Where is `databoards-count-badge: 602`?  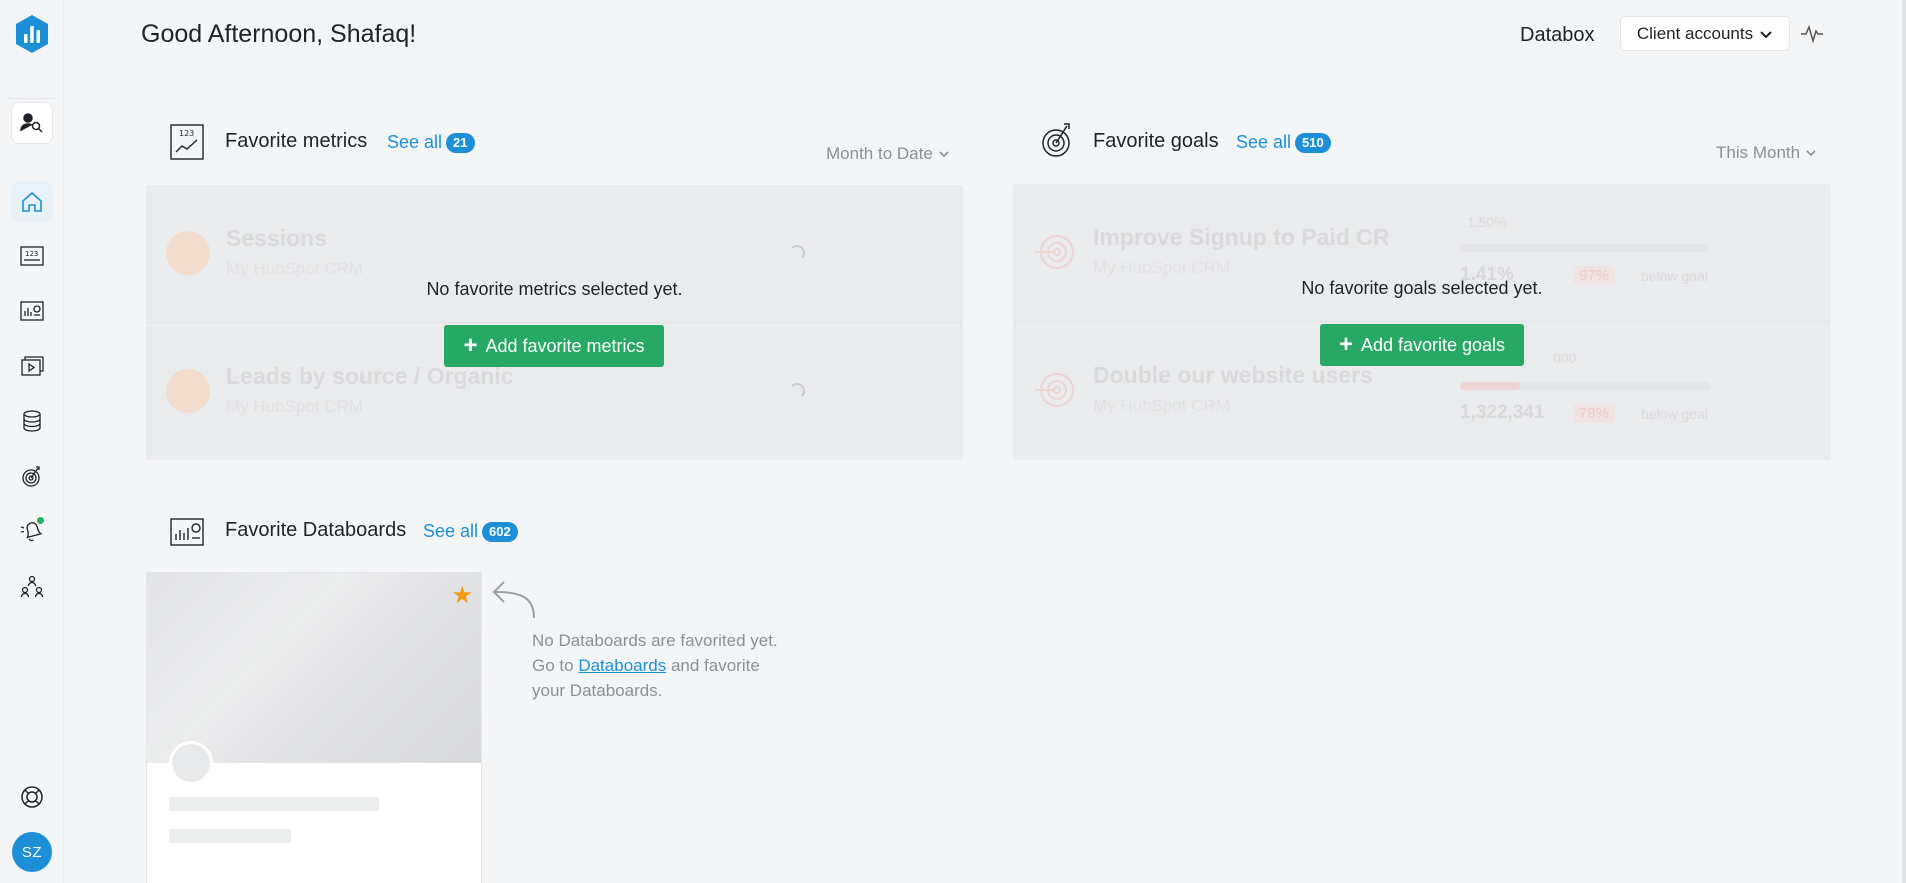 databoards-count-badge: 602 is located at coordinates (500, 531).